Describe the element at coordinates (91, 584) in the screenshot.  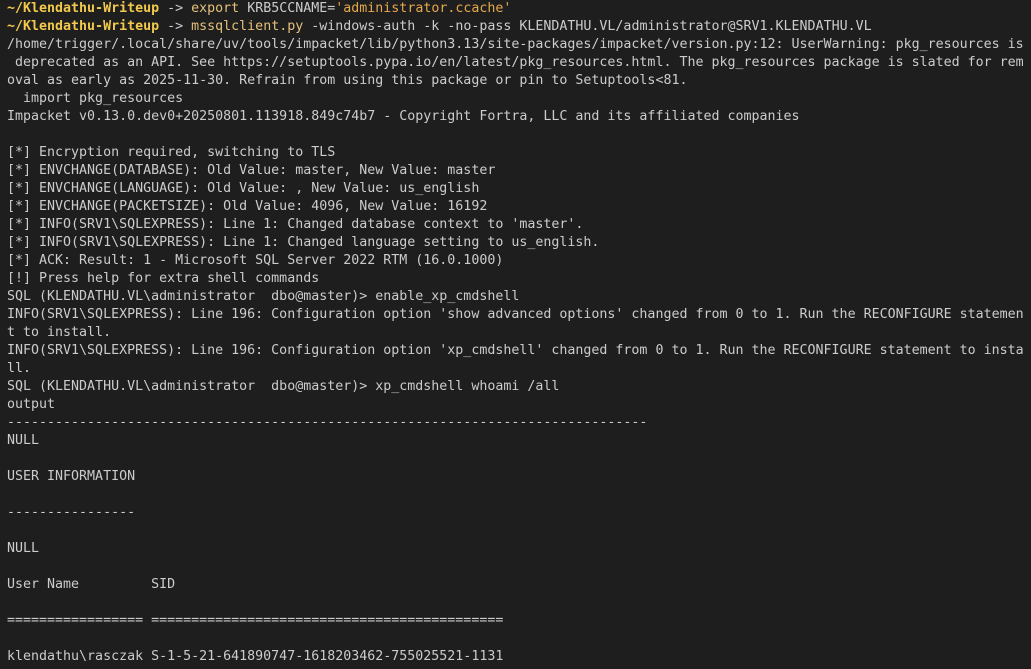
I see `output-line: User Name SID` at that location.